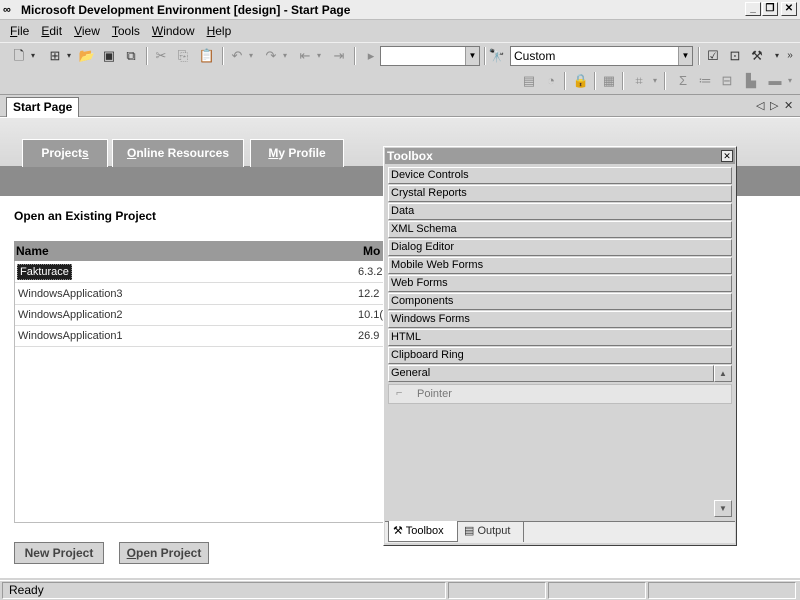 The image size is (800, 600). I want to click on find-icon: 🔭, so click(497, 56).